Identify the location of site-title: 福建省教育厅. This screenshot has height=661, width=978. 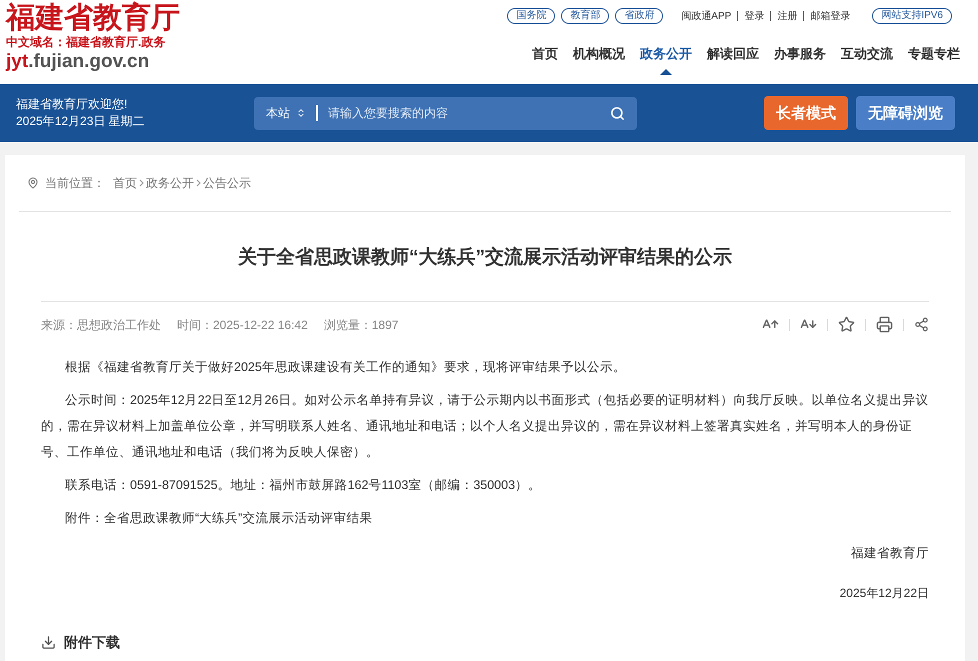
(93, 17).